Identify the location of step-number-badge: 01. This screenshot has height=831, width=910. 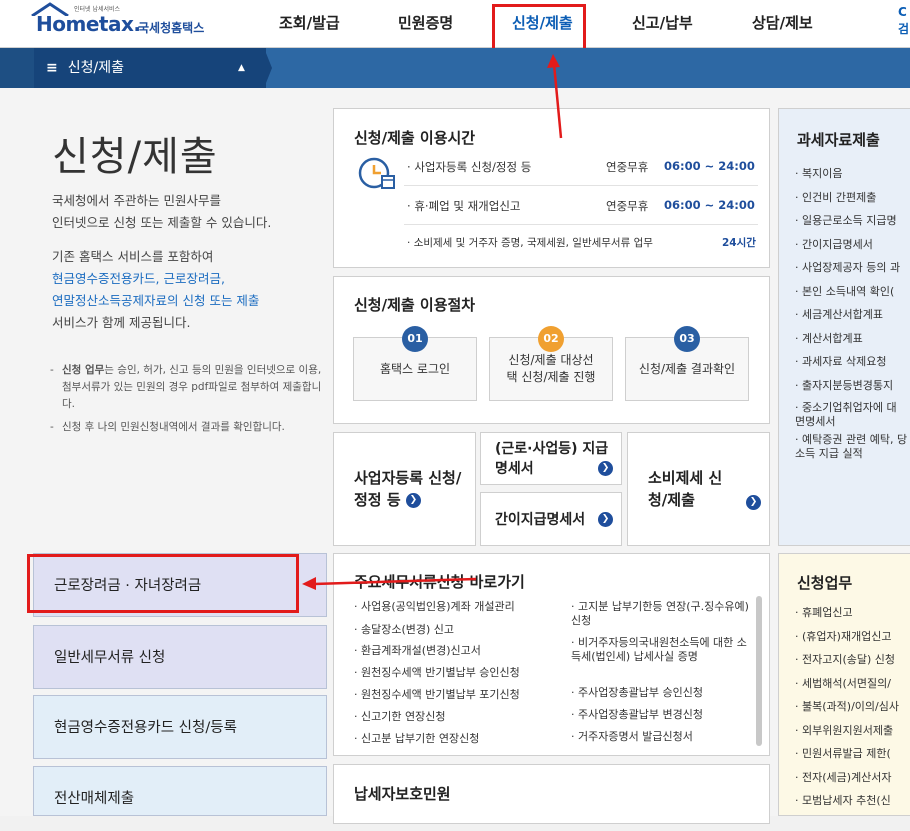
(415, 339).